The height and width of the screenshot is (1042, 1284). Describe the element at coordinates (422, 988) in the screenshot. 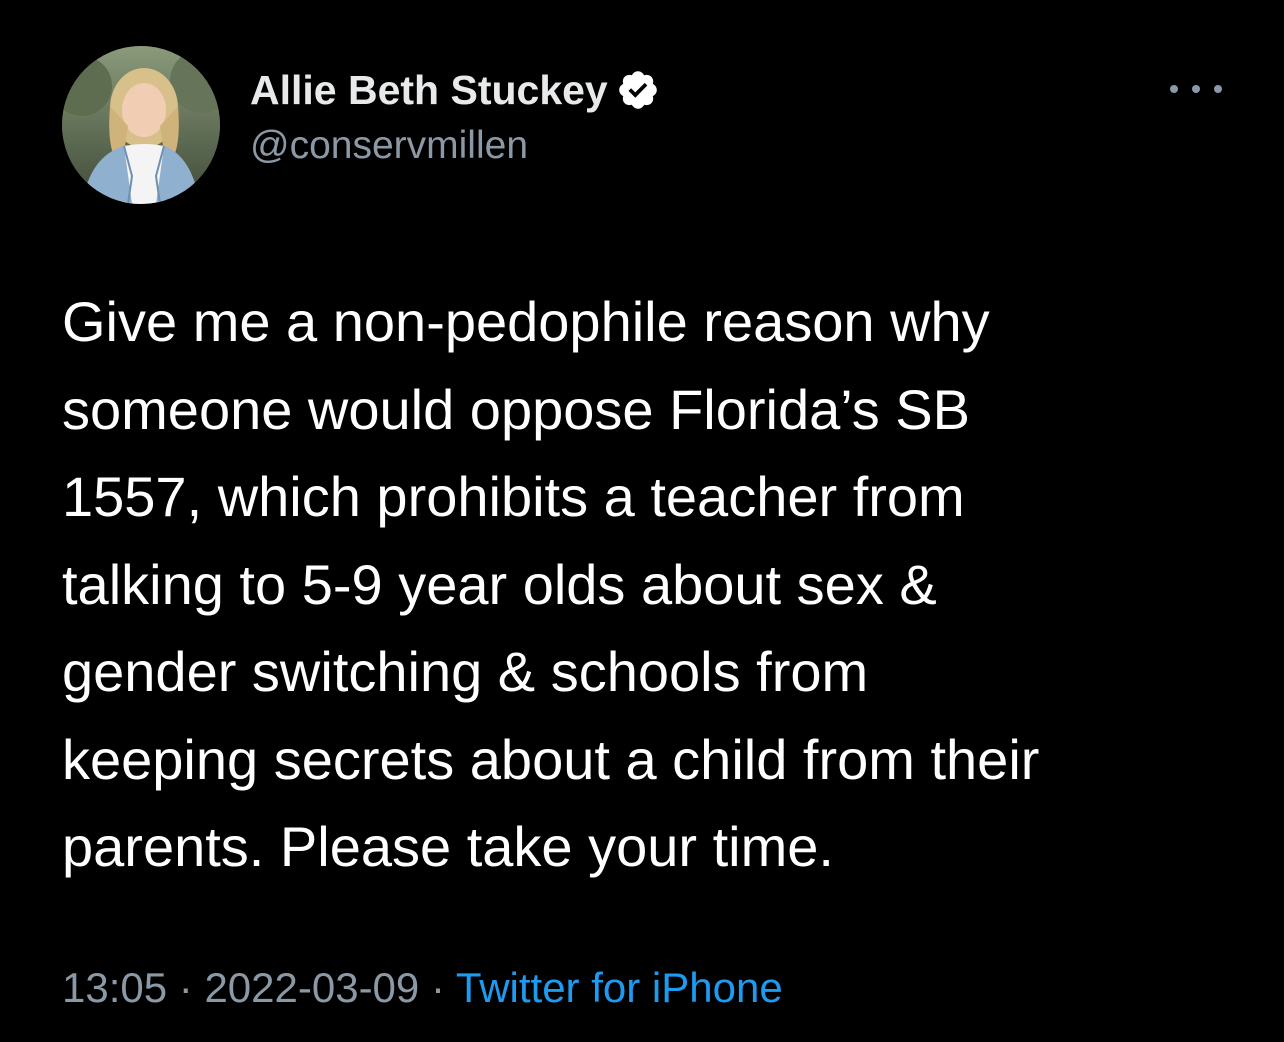

I see `tweet-meta: 13:05 · 2022-03-09 · Twitter for iPhone` at that location.